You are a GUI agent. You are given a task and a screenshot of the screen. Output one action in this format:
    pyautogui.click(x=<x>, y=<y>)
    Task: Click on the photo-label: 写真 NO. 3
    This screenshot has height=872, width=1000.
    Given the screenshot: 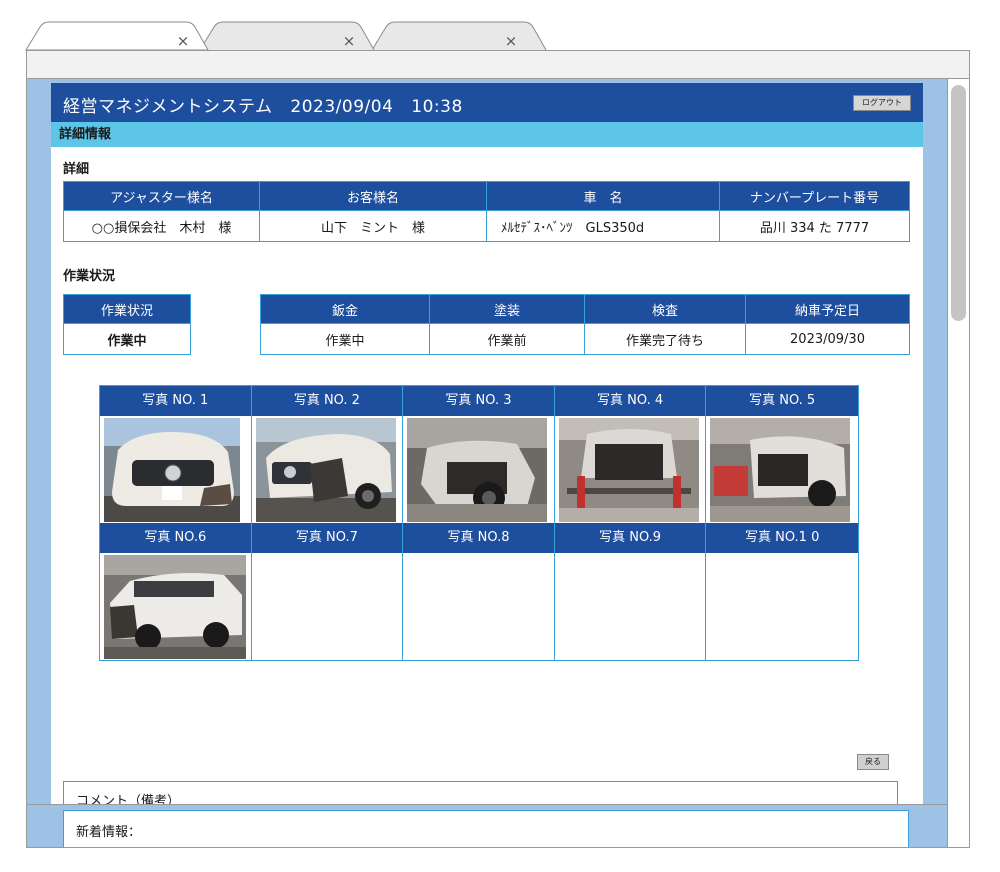 What is the action you would take?
    pyautogui.click(x=478, y=401)
    